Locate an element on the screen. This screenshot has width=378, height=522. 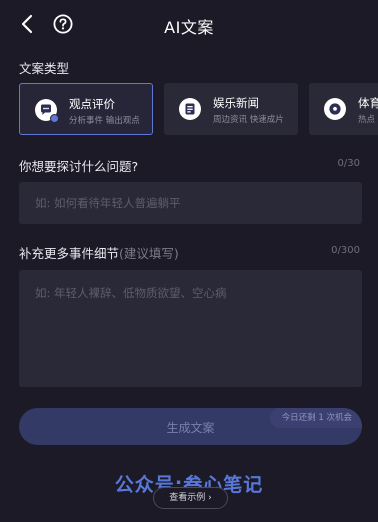
question-char-count: 0/30 is located at coordinates (348, 163).